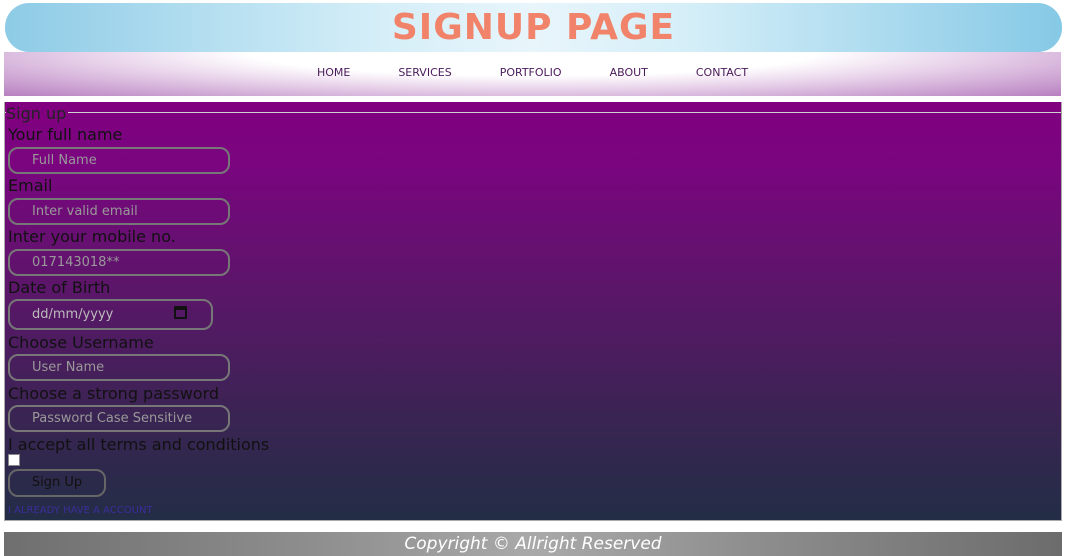  I want to click on dob-label: Date of Birth, so click(59, 287).